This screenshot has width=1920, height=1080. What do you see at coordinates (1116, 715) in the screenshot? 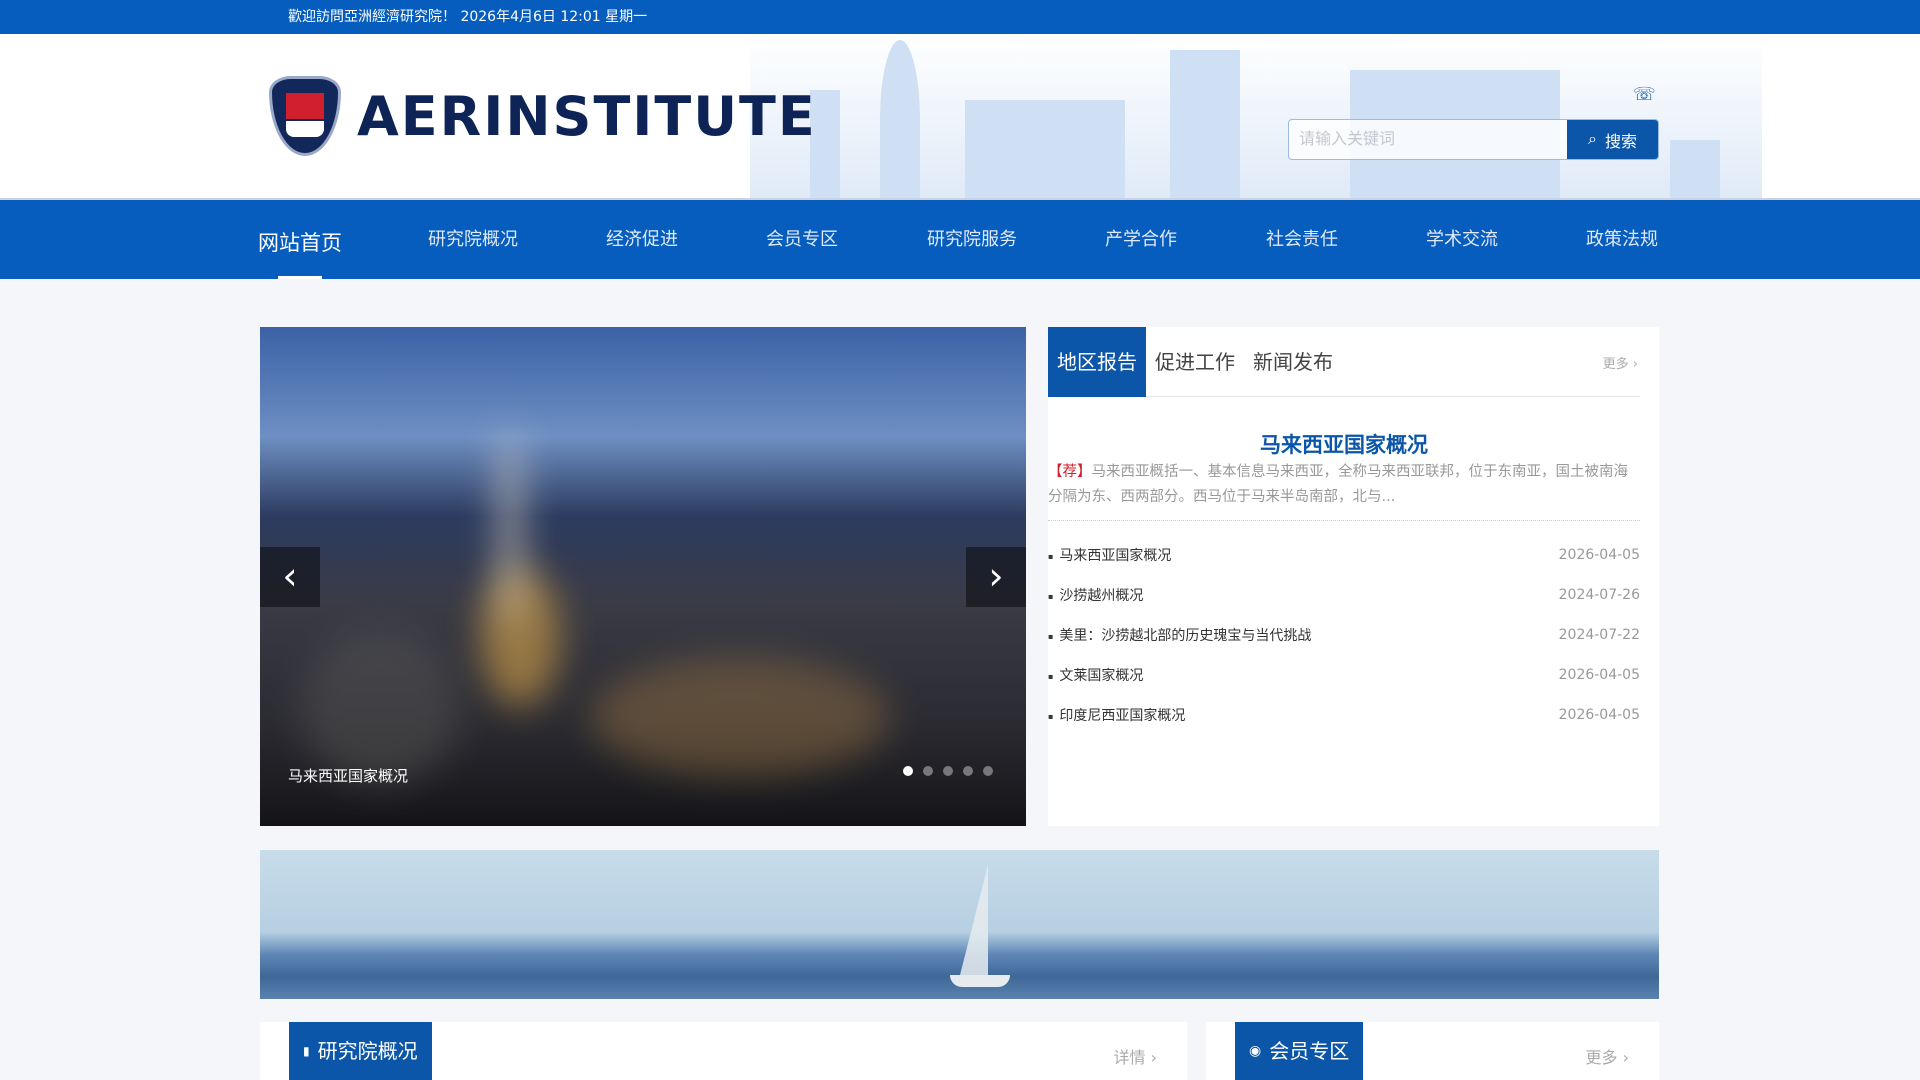
I see `item-title: 印度尼西亚国家概况` at bounding box center [1116, 715].